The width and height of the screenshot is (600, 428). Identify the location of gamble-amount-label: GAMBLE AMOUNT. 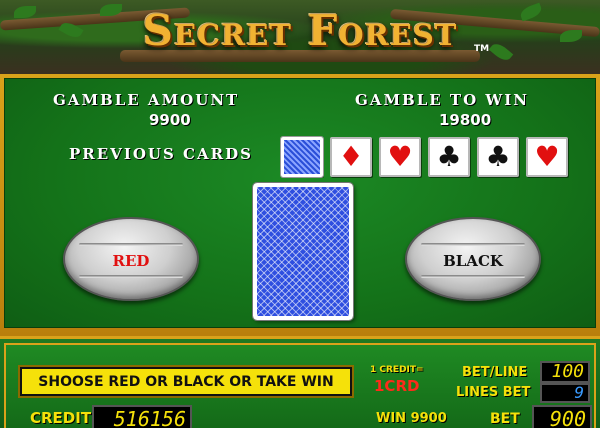
(146, 100).